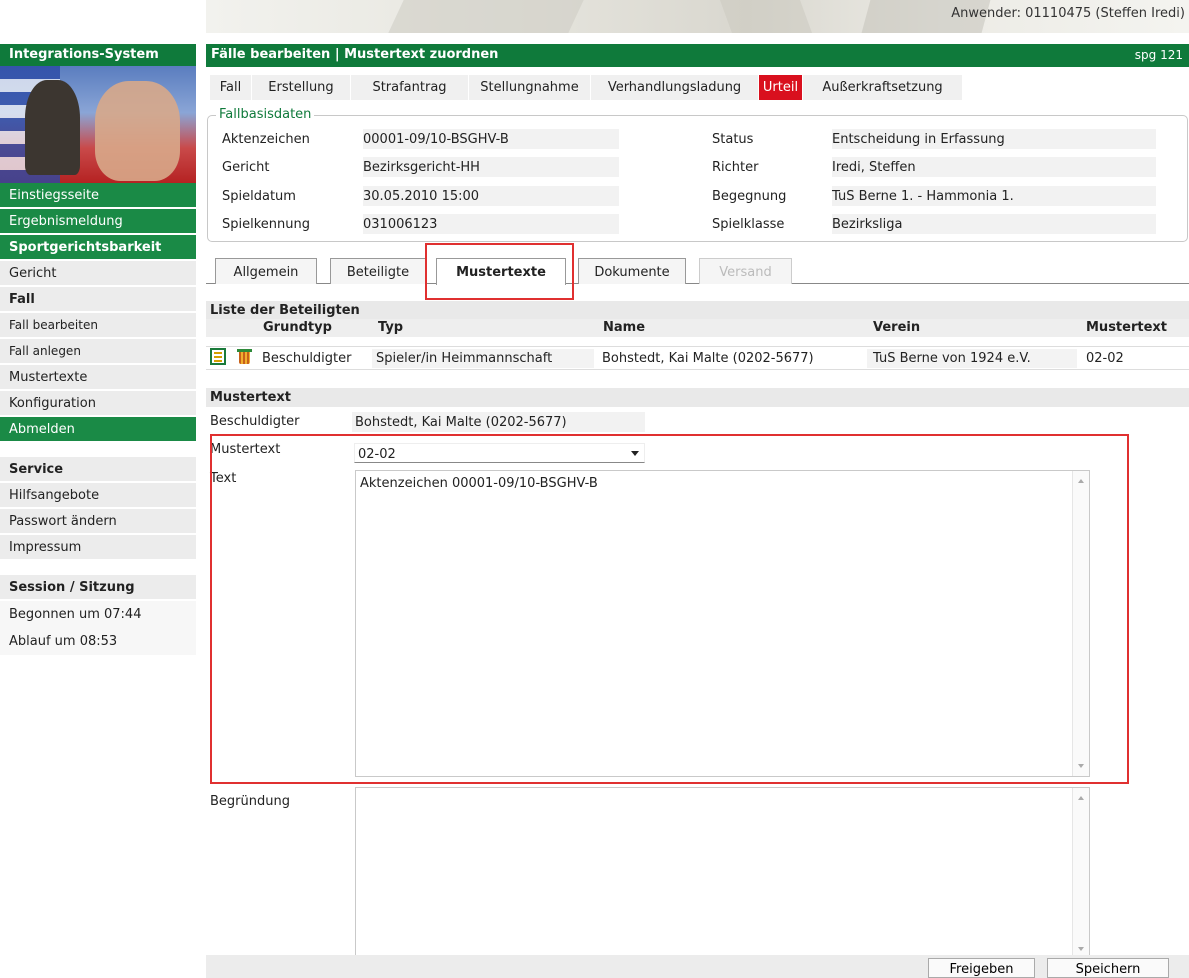  Describe the element at coordinates (733, 139) in the screenshot. I see `status-label: Status` at that location.